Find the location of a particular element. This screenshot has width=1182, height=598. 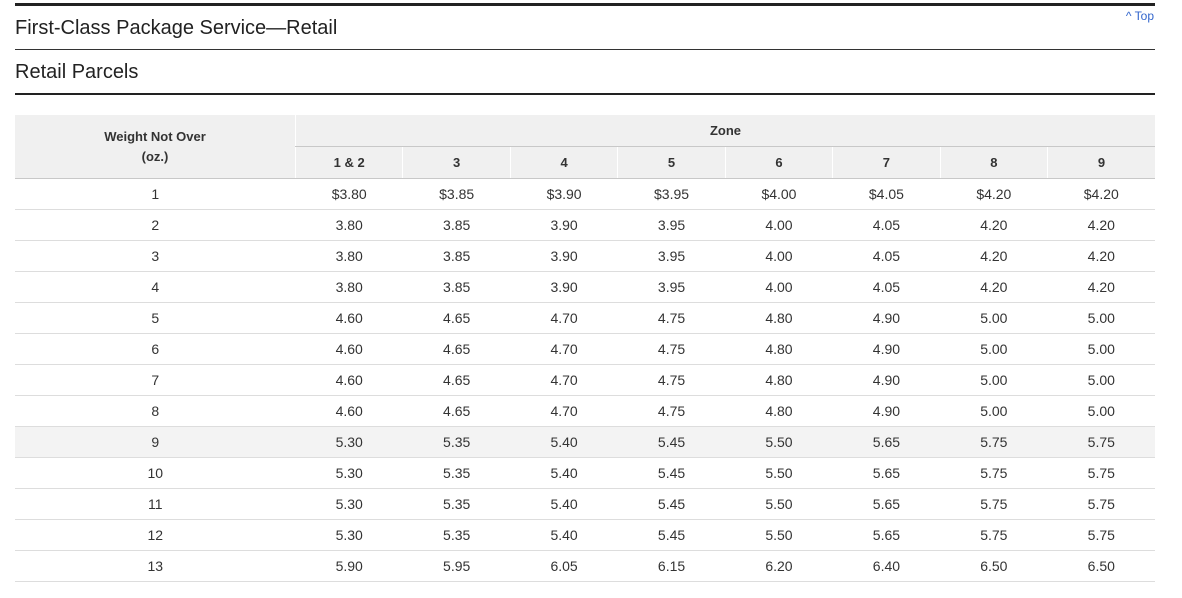

weight-header-line2: (oz.) is located at coordinates (155, 156).